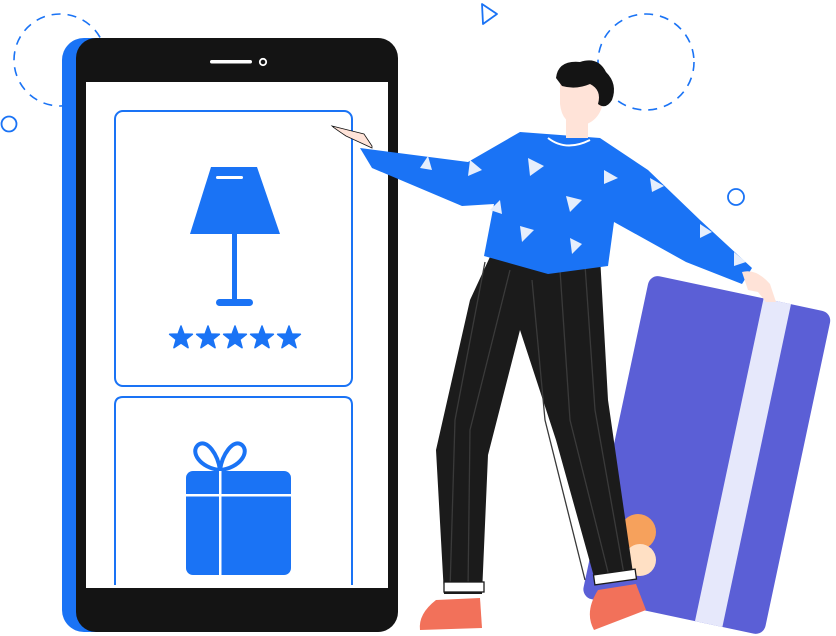 The image size is (836, 636). I want to click on sweater, so click(556, 208).